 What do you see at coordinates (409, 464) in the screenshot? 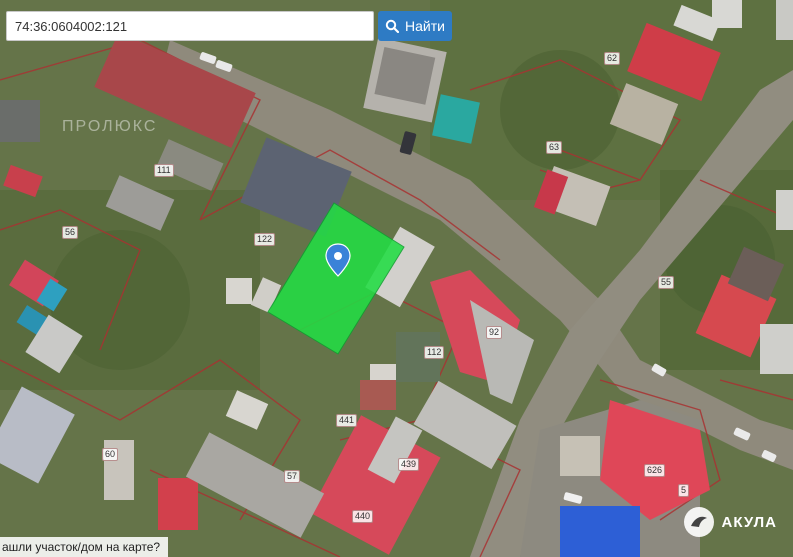
I see `plot-label: 439` at bounding box center [409, 464].